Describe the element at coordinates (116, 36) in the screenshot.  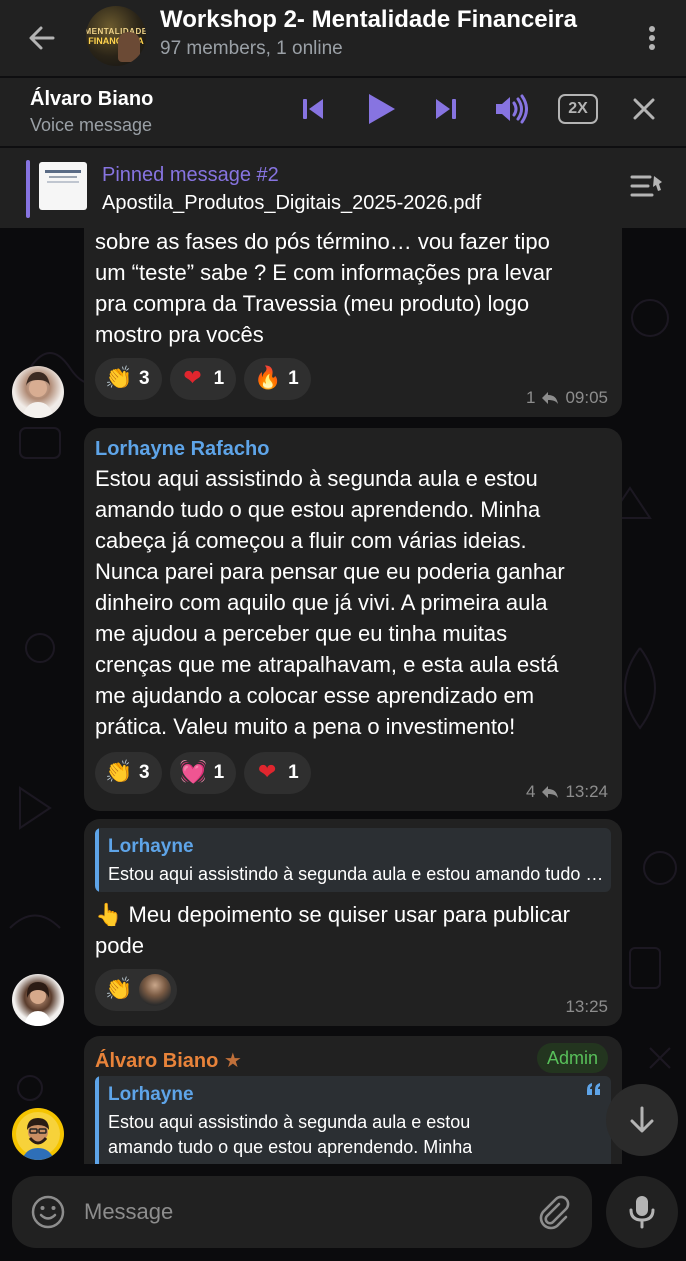
I see `group-avatar: MENTALIDADE FINANCEIRA` at that location.